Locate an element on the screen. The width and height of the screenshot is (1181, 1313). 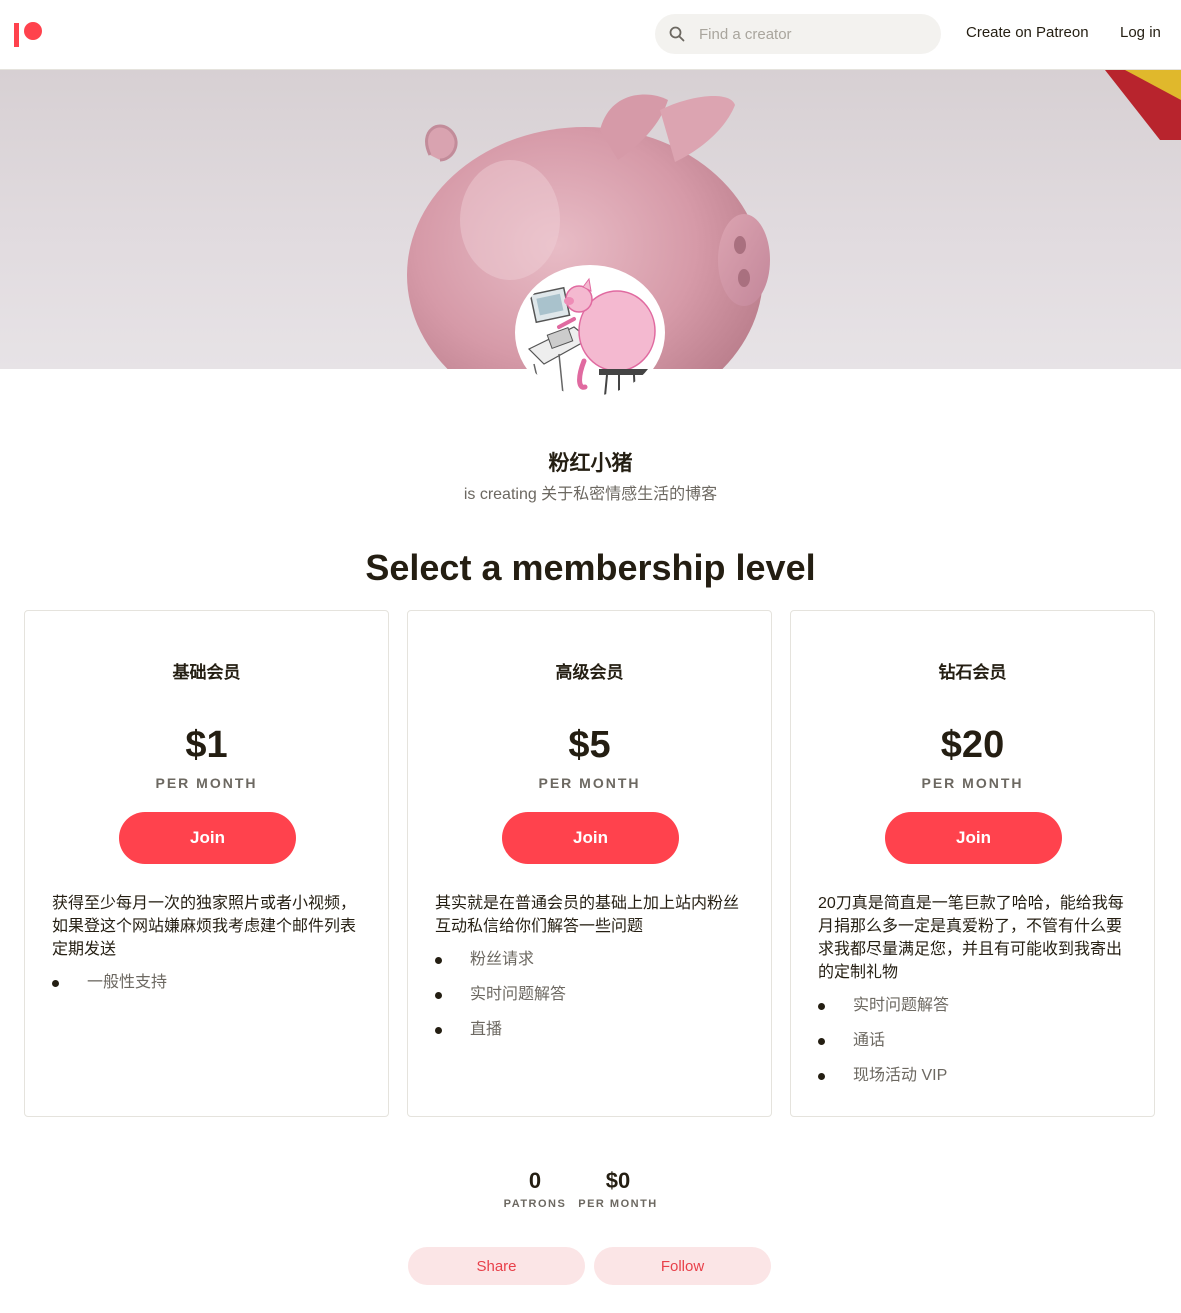
benefit-label: 粉丝请求 is located at coordinates (502, 959).